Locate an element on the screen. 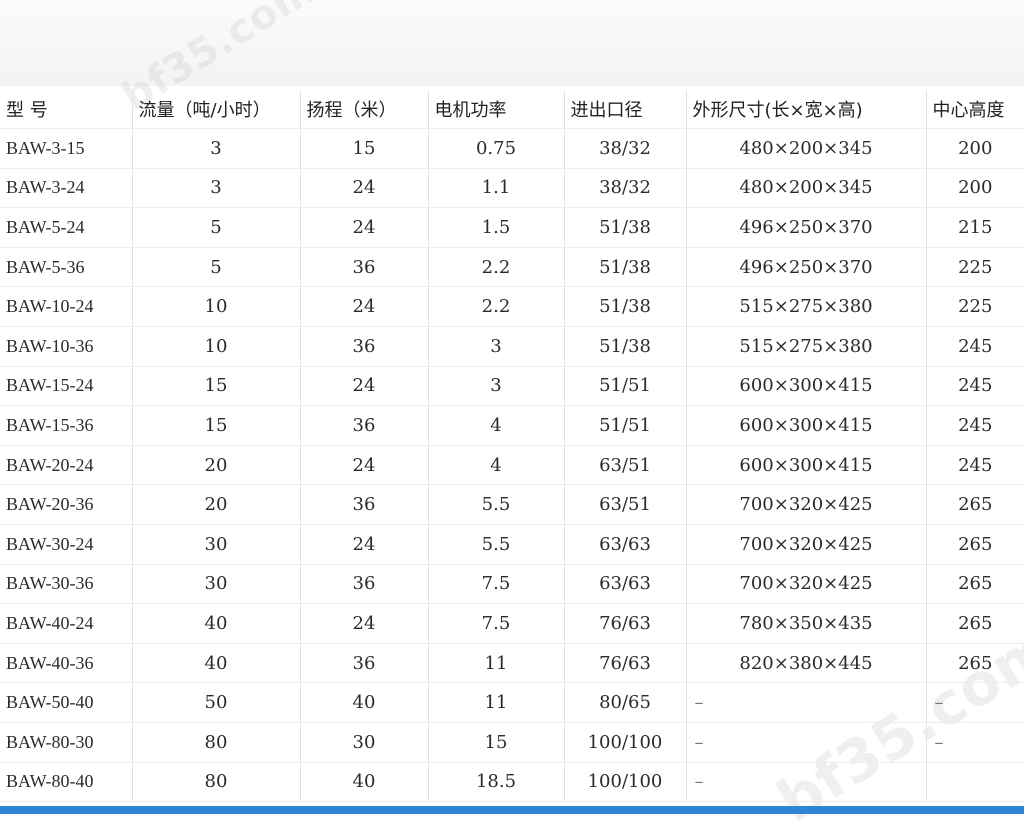 Image resolution: width=1024 pixels, height=836 pixels. table-row: BAW-80-30 80 30 15 100/100– – is located at coordinates (512, 742).